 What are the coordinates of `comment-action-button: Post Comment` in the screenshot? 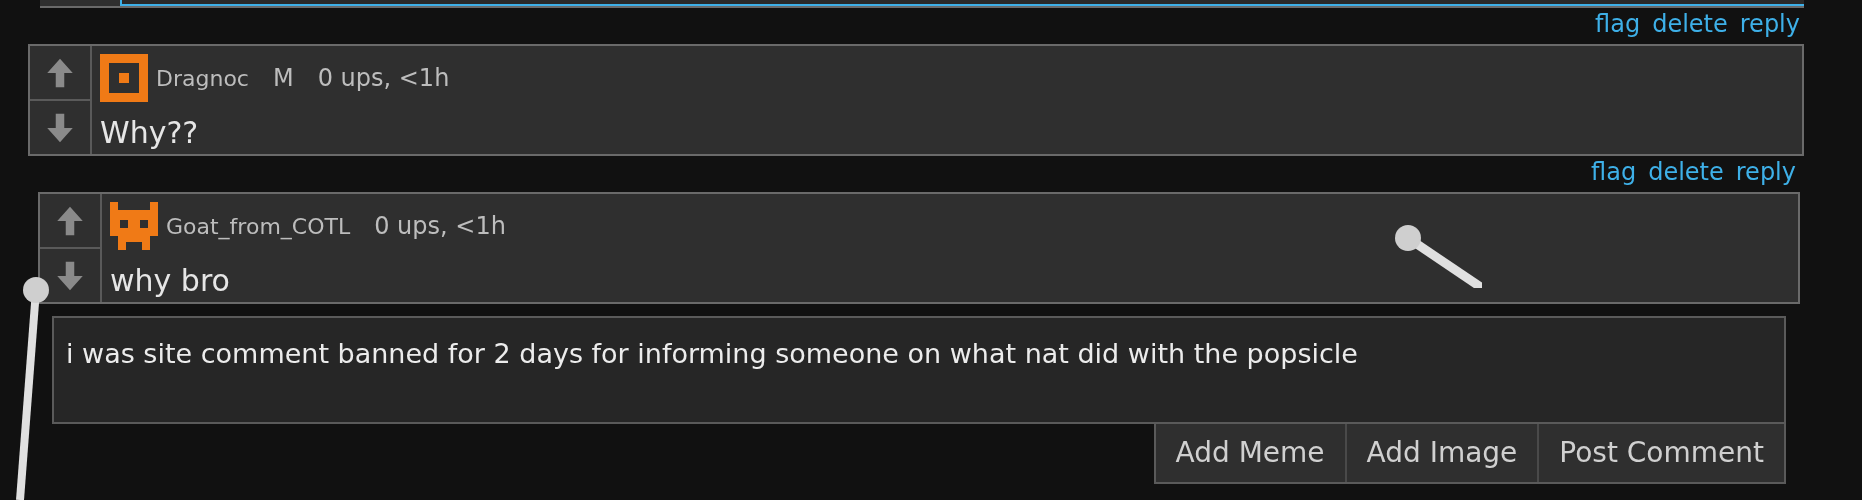 It's located at (1660, 453).